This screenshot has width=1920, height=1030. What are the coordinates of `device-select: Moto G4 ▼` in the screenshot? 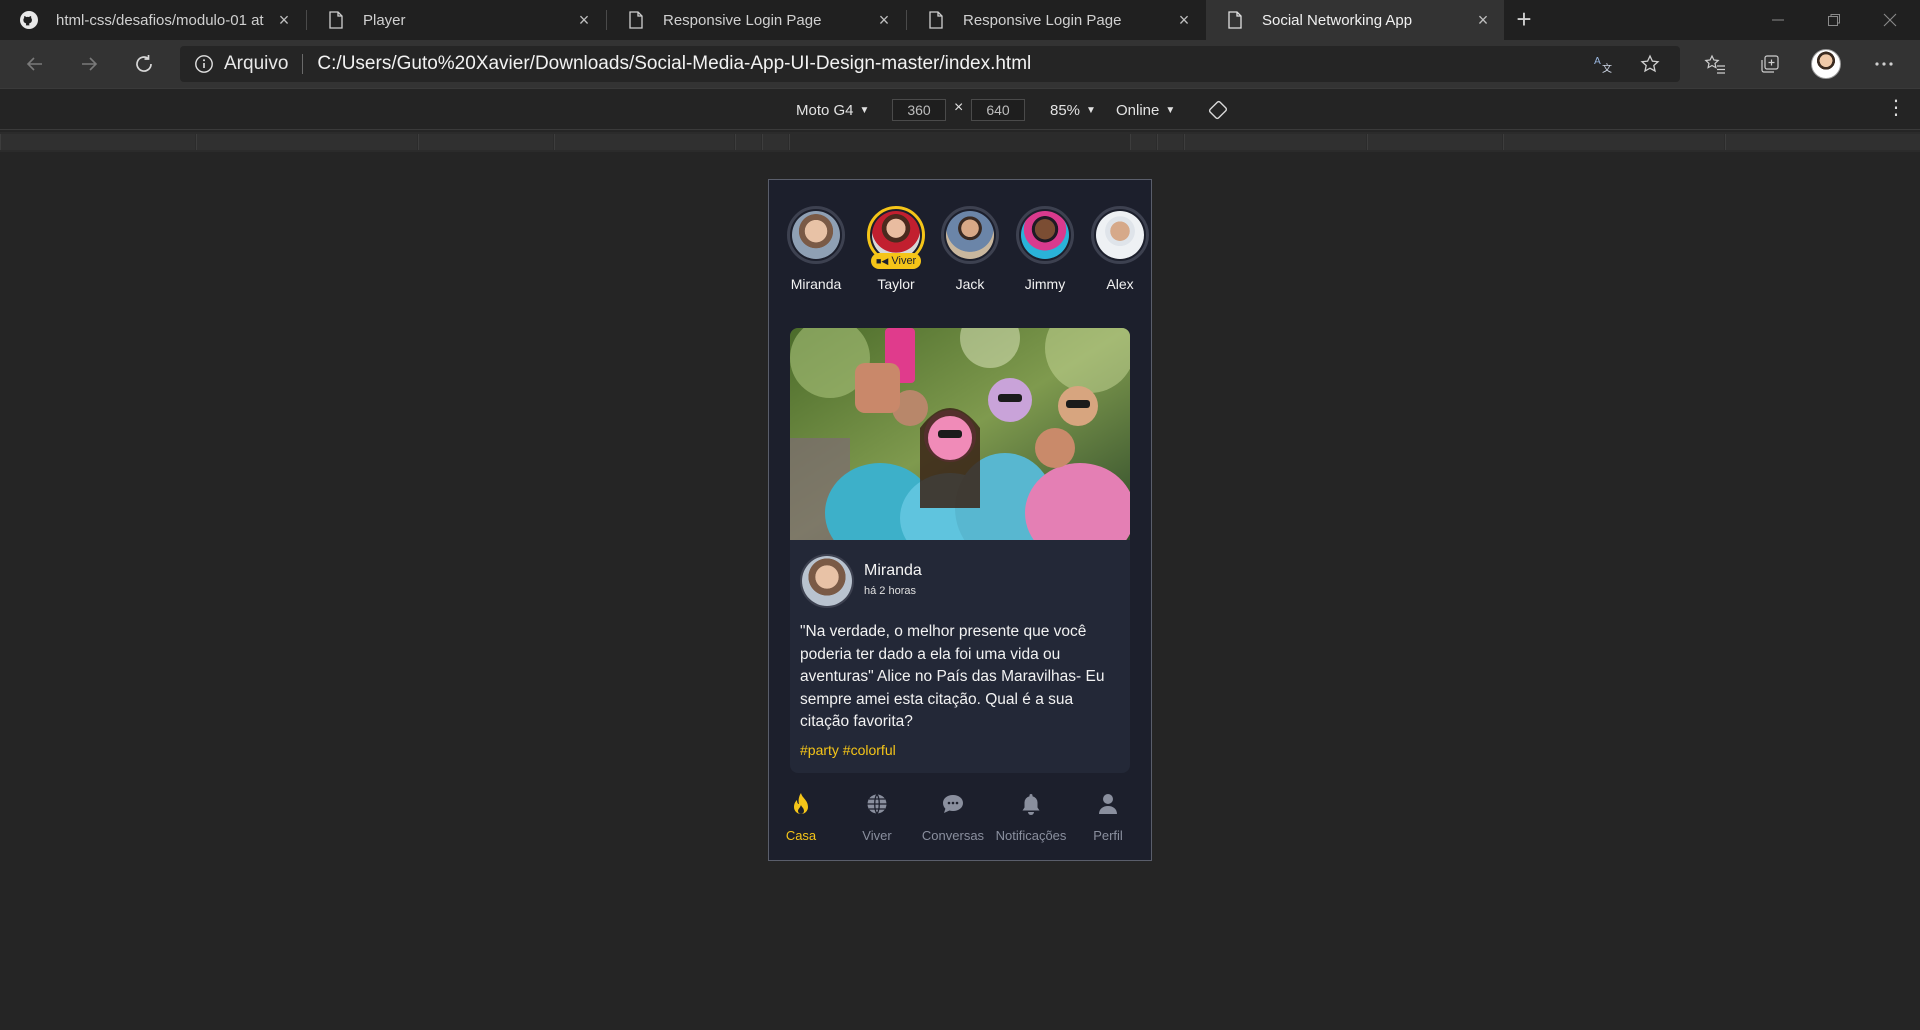 It's located at (832, 110).